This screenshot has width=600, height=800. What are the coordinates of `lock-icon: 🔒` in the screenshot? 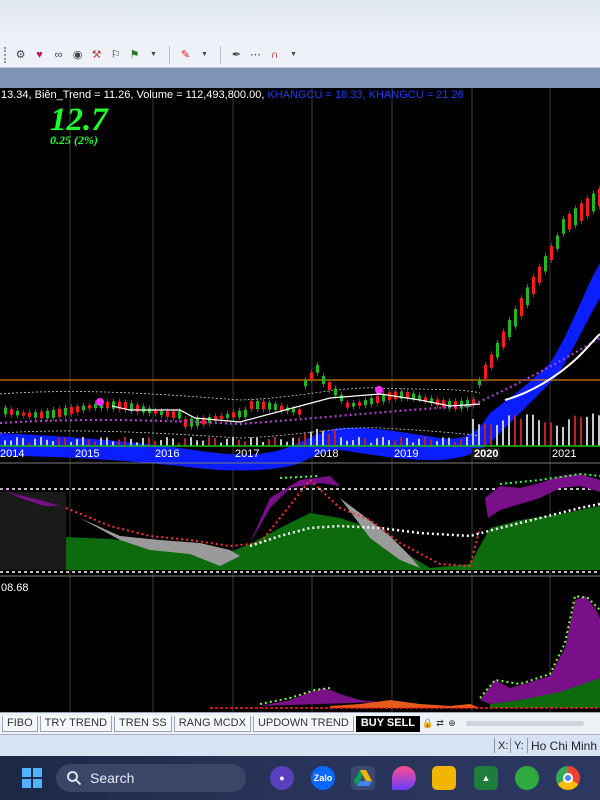 It's located at (428, 724).